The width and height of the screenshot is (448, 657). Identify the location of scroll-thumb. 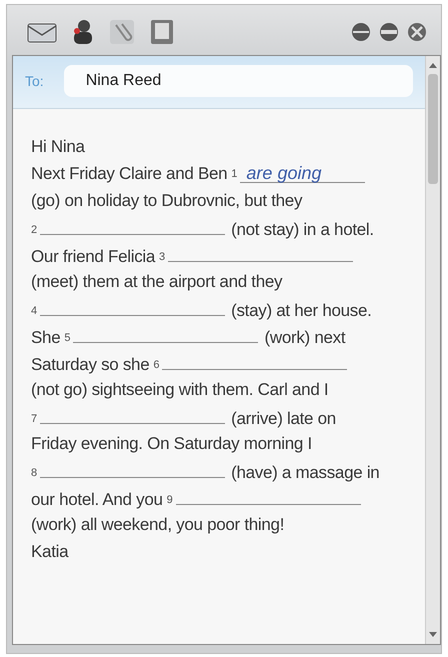
(433, 129).